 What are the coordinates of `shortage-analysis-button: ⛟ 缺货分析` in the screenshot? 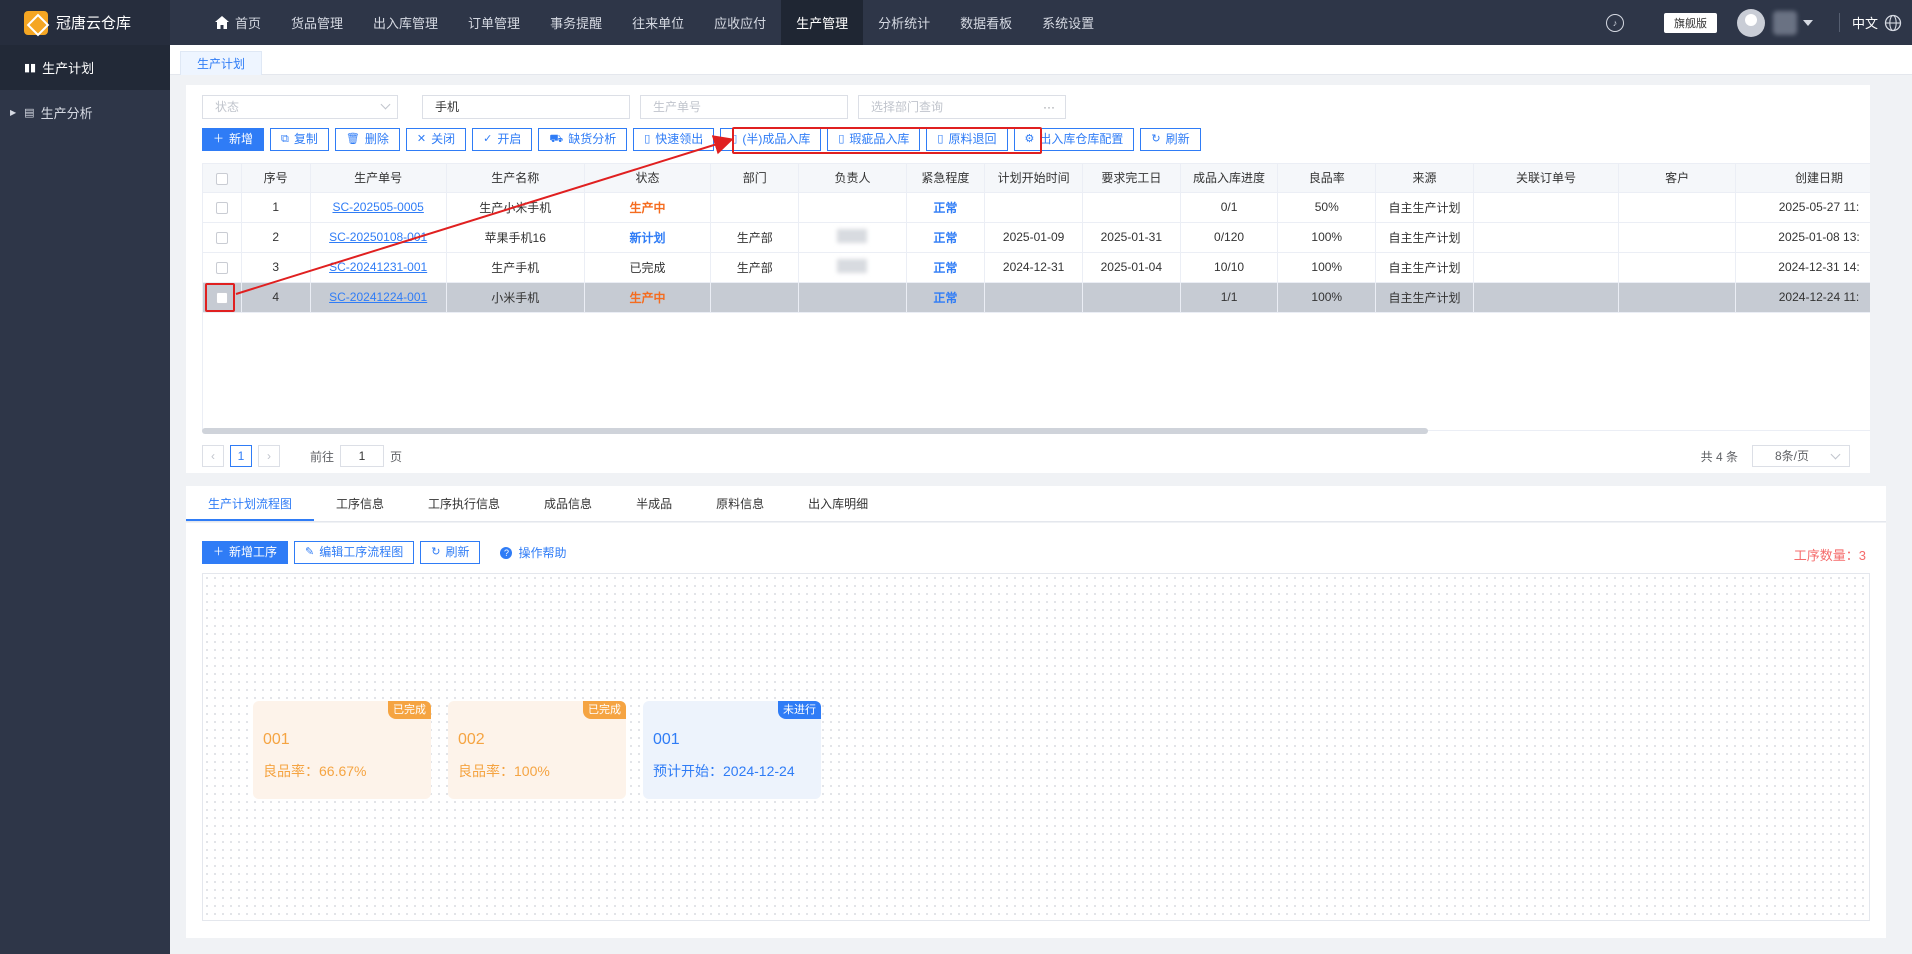 It's located at (583, 139).